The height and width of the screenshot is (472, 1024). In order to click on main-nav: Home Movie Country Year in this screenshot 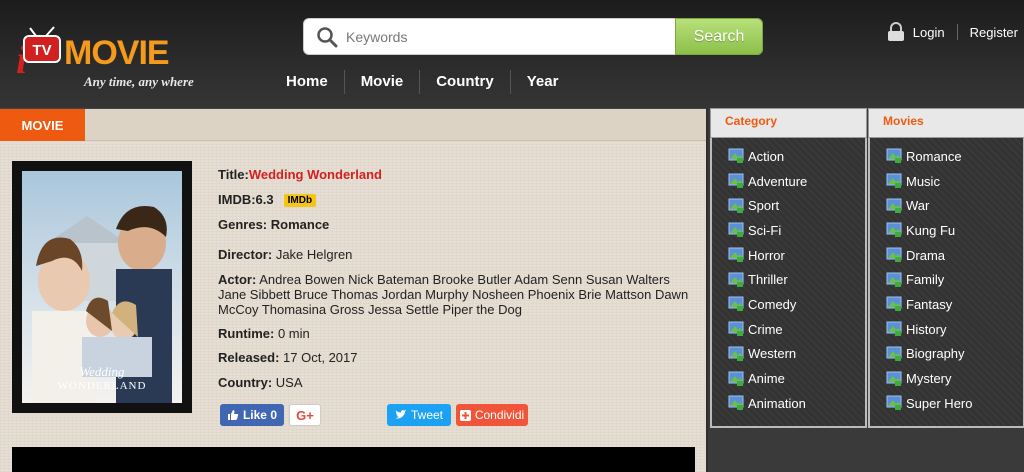, I will do `click(422, 82)`.